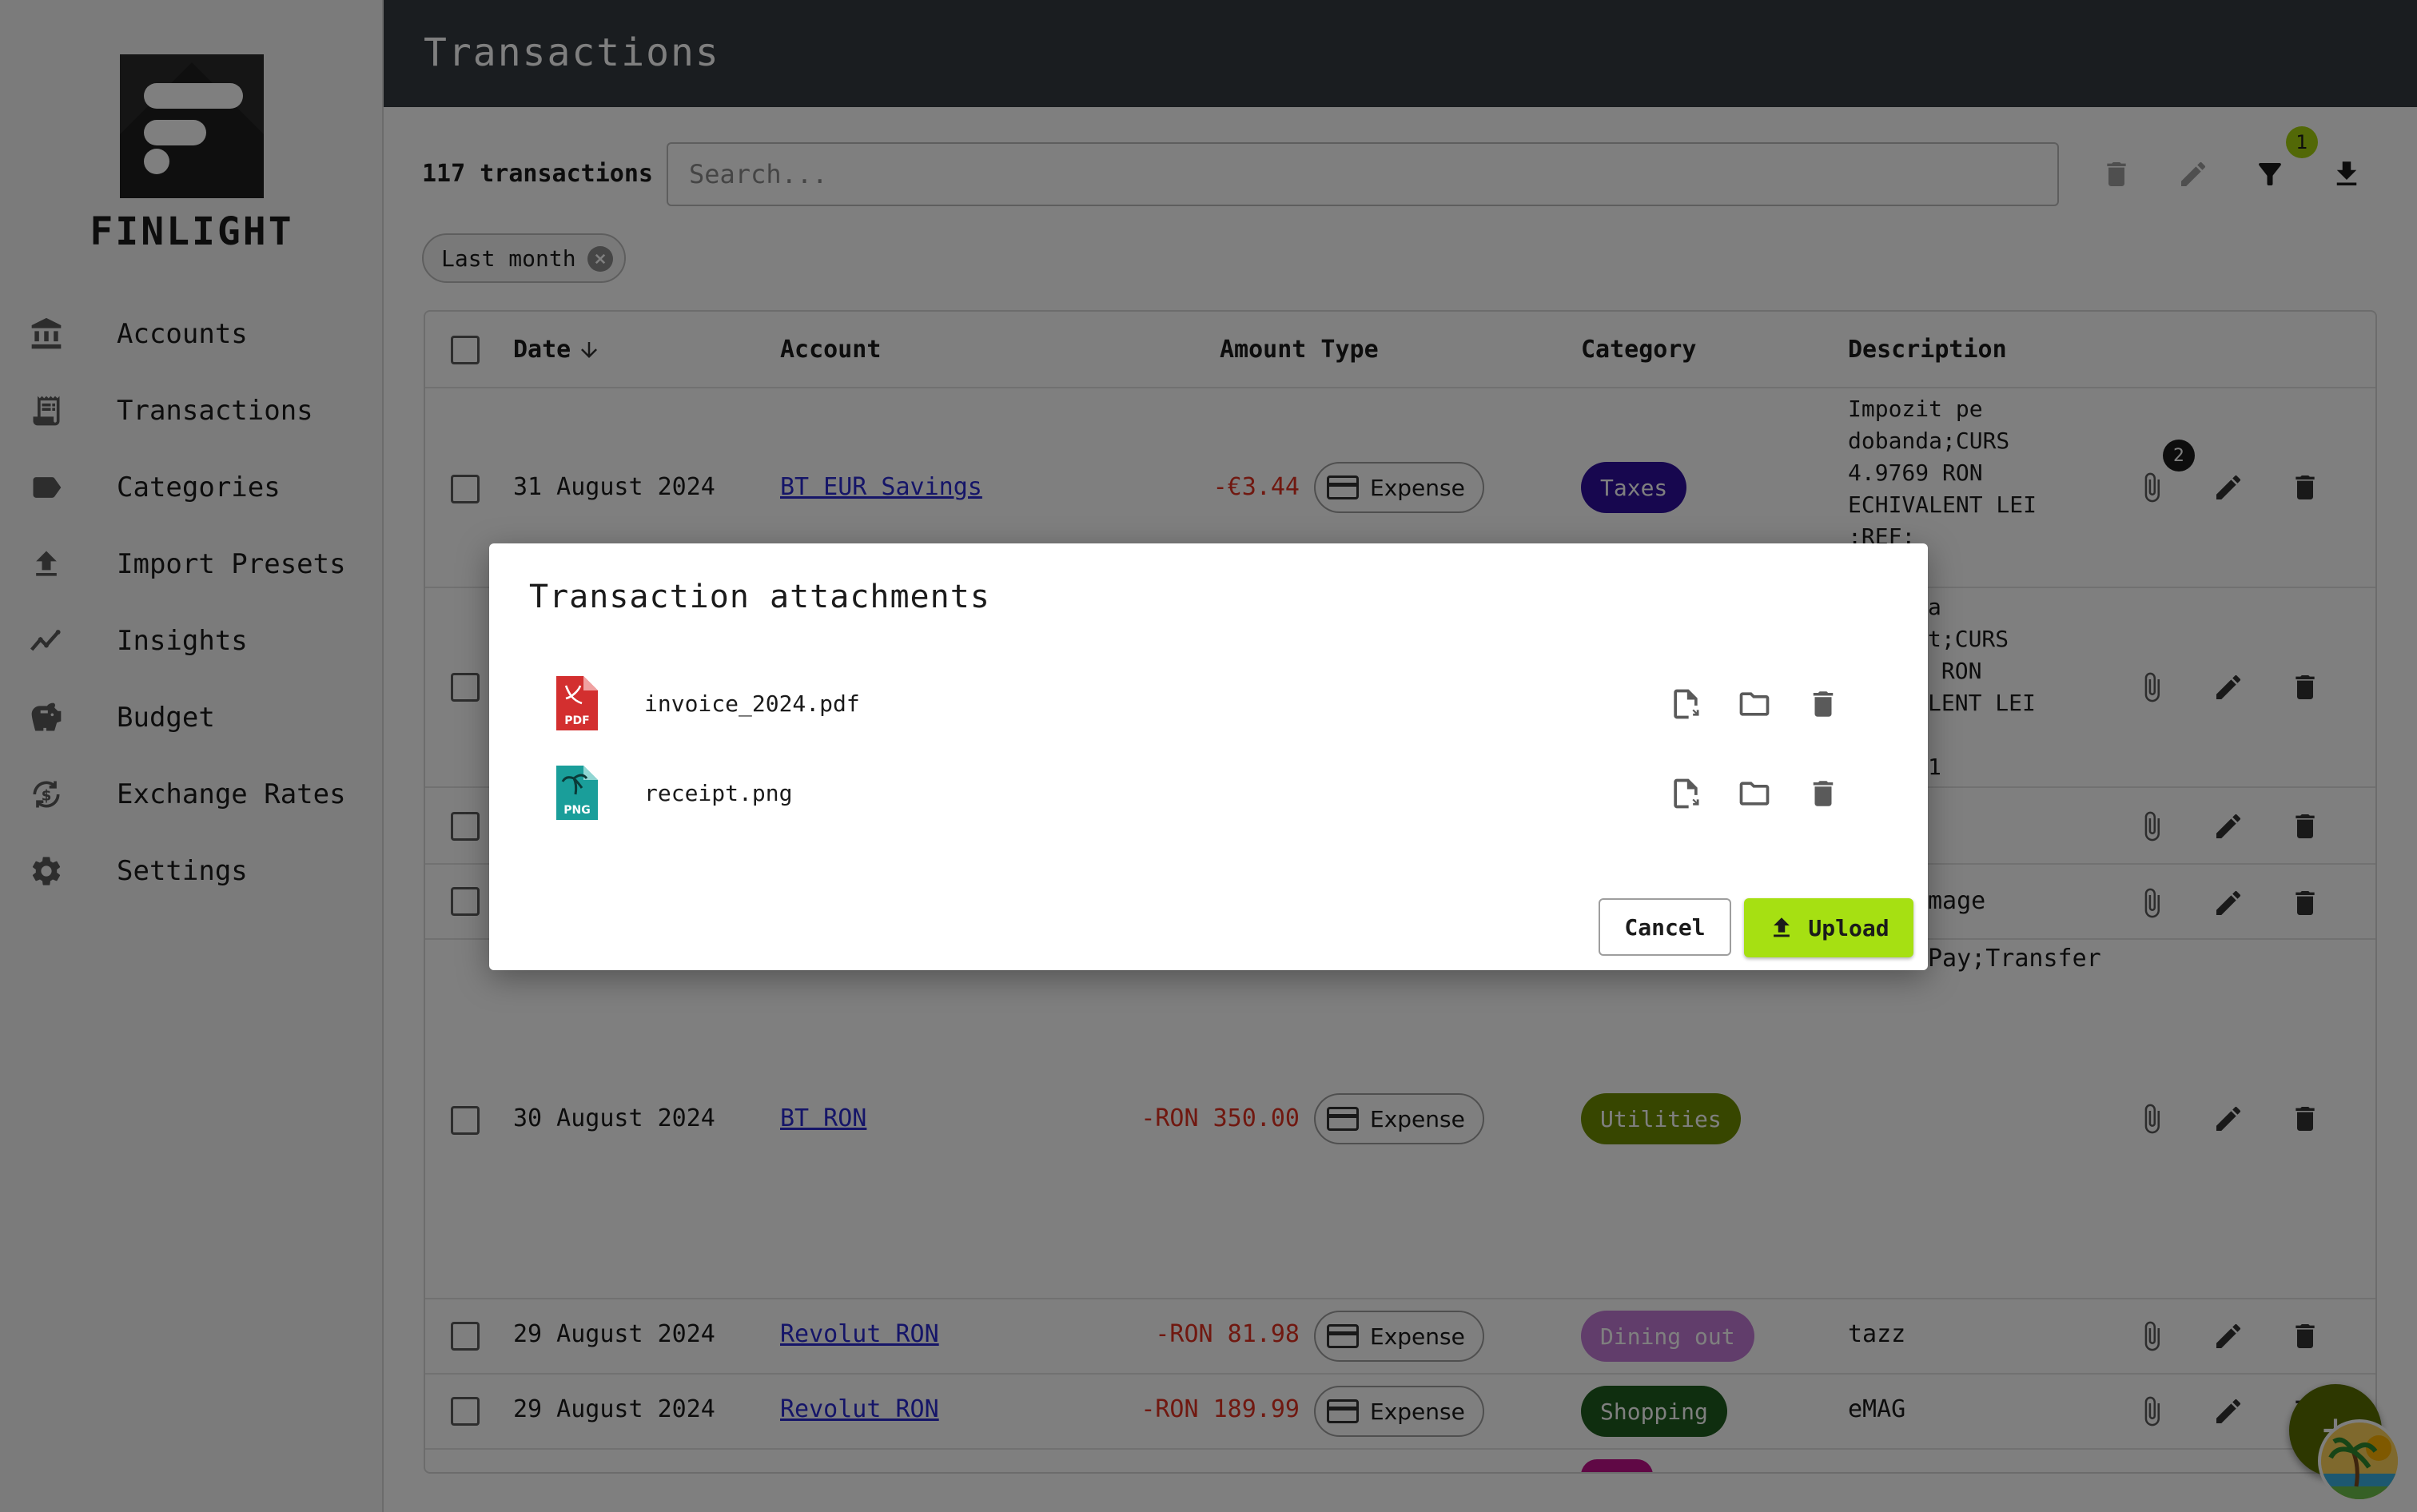 The width and height of the screenshot is (2417, 1512). I want to click on attachment-item: PDF invoice_2024.pdf, so click(1208, 705).